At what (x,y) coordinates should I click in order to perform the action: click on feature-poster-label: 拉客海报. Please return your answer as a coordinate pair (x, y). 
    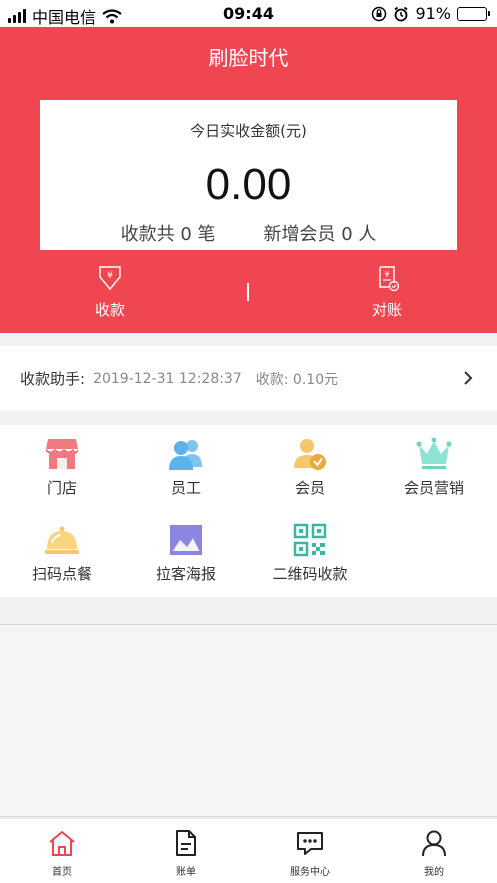
    Looking at the image, I should click on (185, 574).